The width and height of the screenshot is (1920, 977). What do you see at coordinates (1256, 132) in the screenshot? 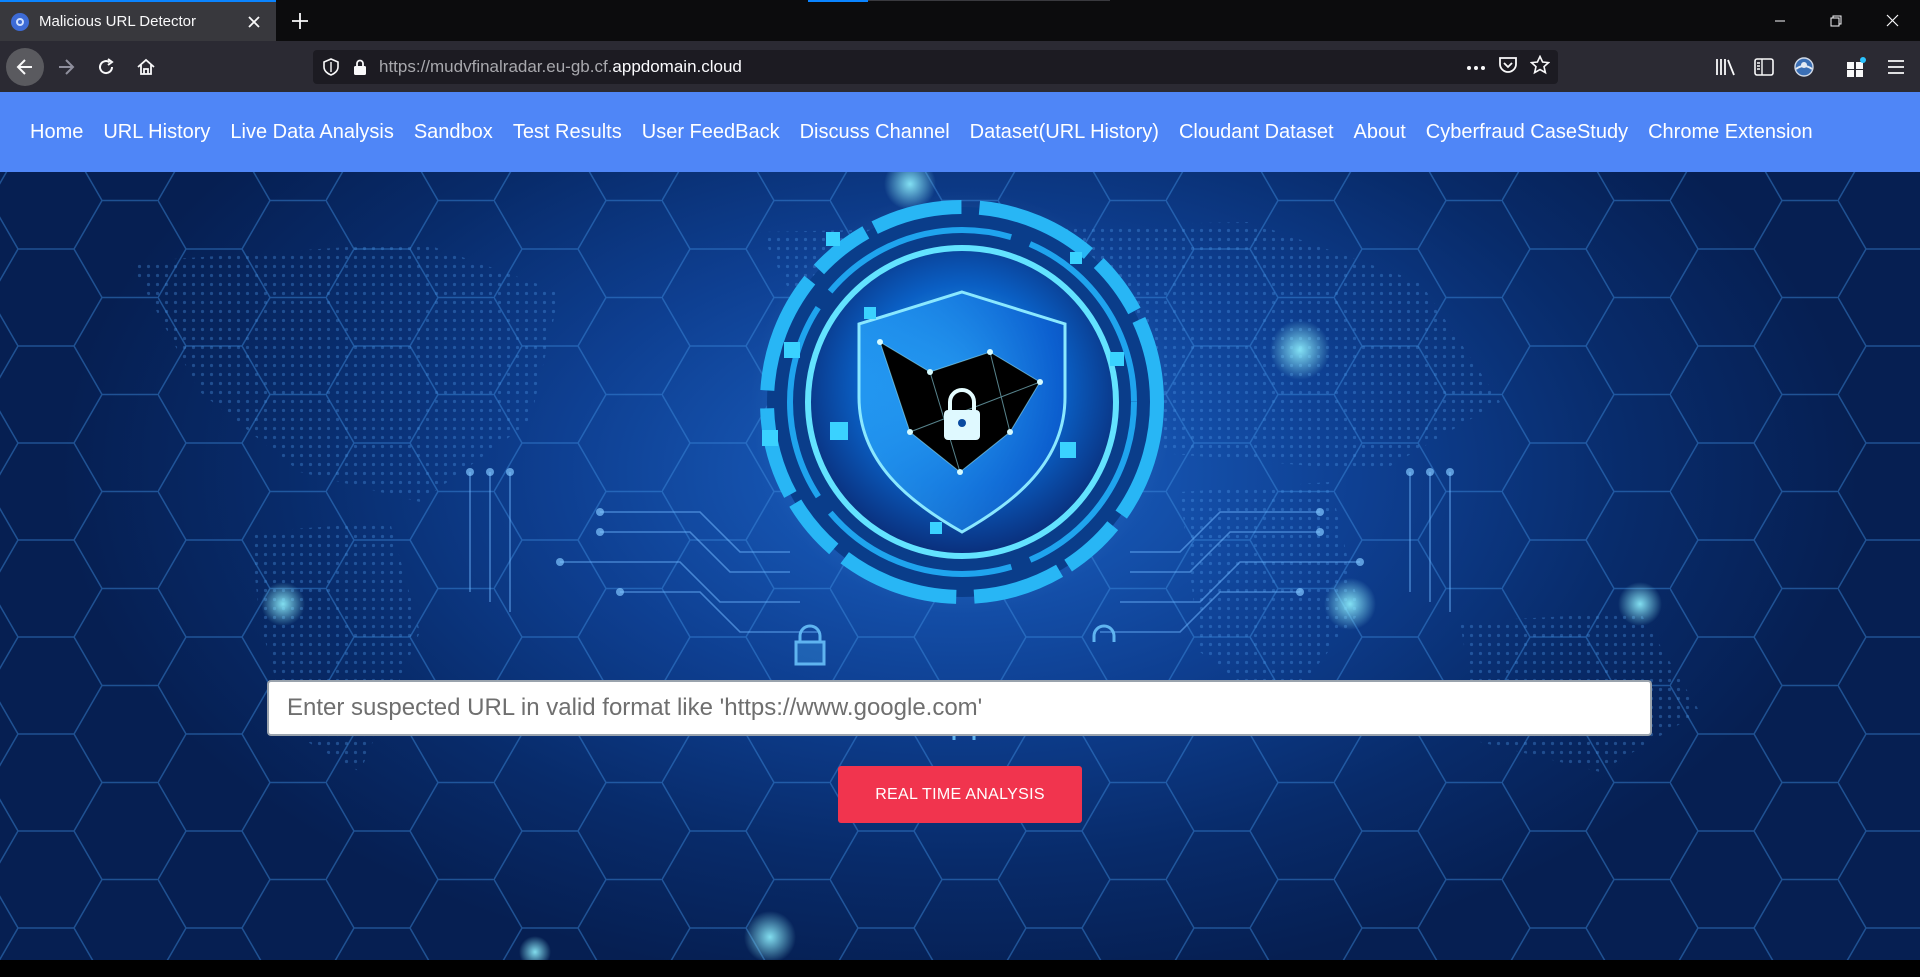
I see `nav-link-cloudant-dataset: Cloudant Dataset` at bounding box center [1256, 132].